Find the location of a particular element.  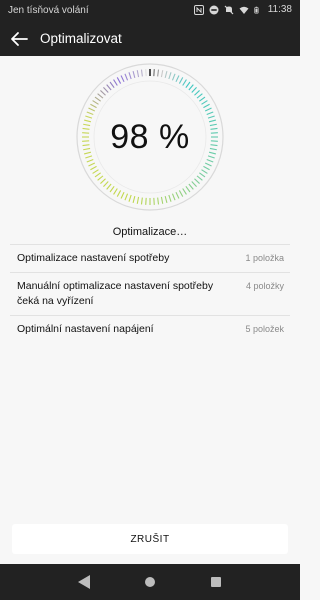

list-item-name: Optimalizace nastavení spotřeby is located at coordinates (93, 258).